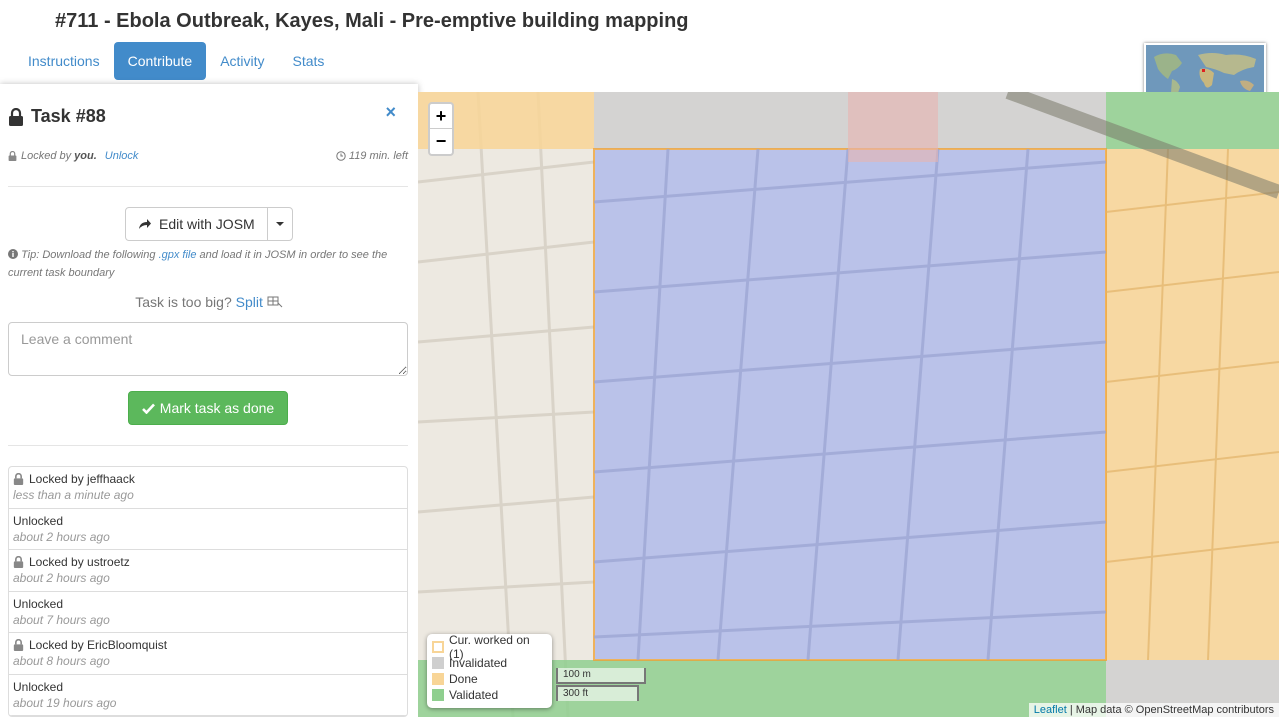  What do you see at coordinates (601, 676) in the screenshot?
I see `scale-metric: 100 m` at bounding box center [601, 676].